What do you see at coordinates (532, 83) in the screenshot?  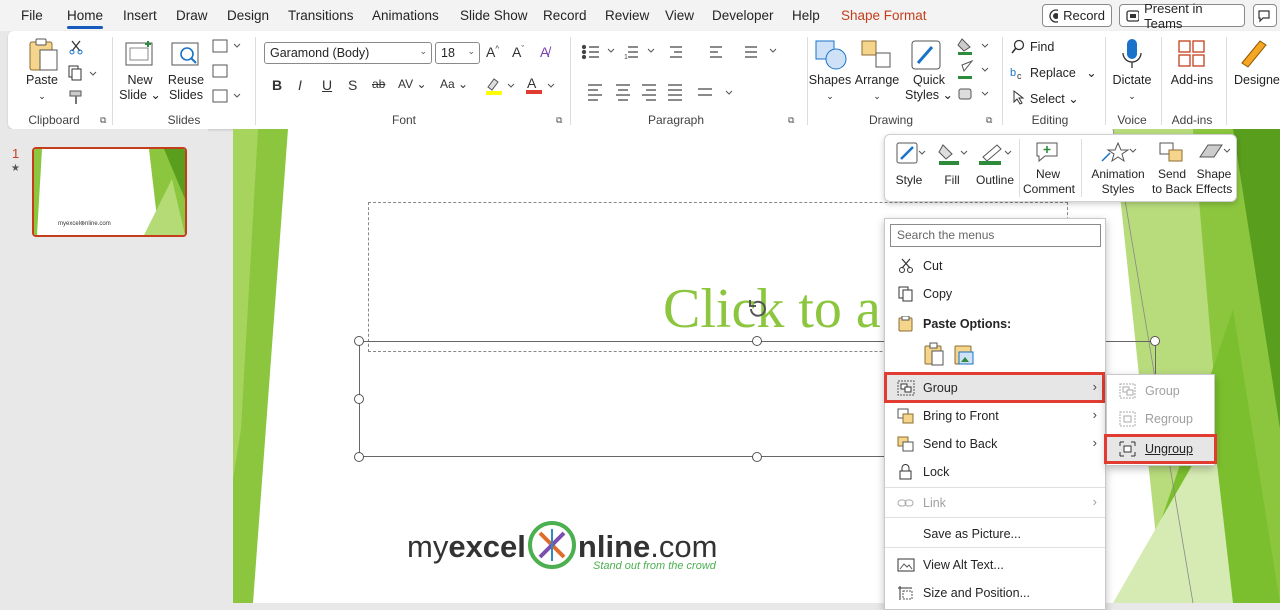 I see `svg-text: A` at bounding box center [532, 83].